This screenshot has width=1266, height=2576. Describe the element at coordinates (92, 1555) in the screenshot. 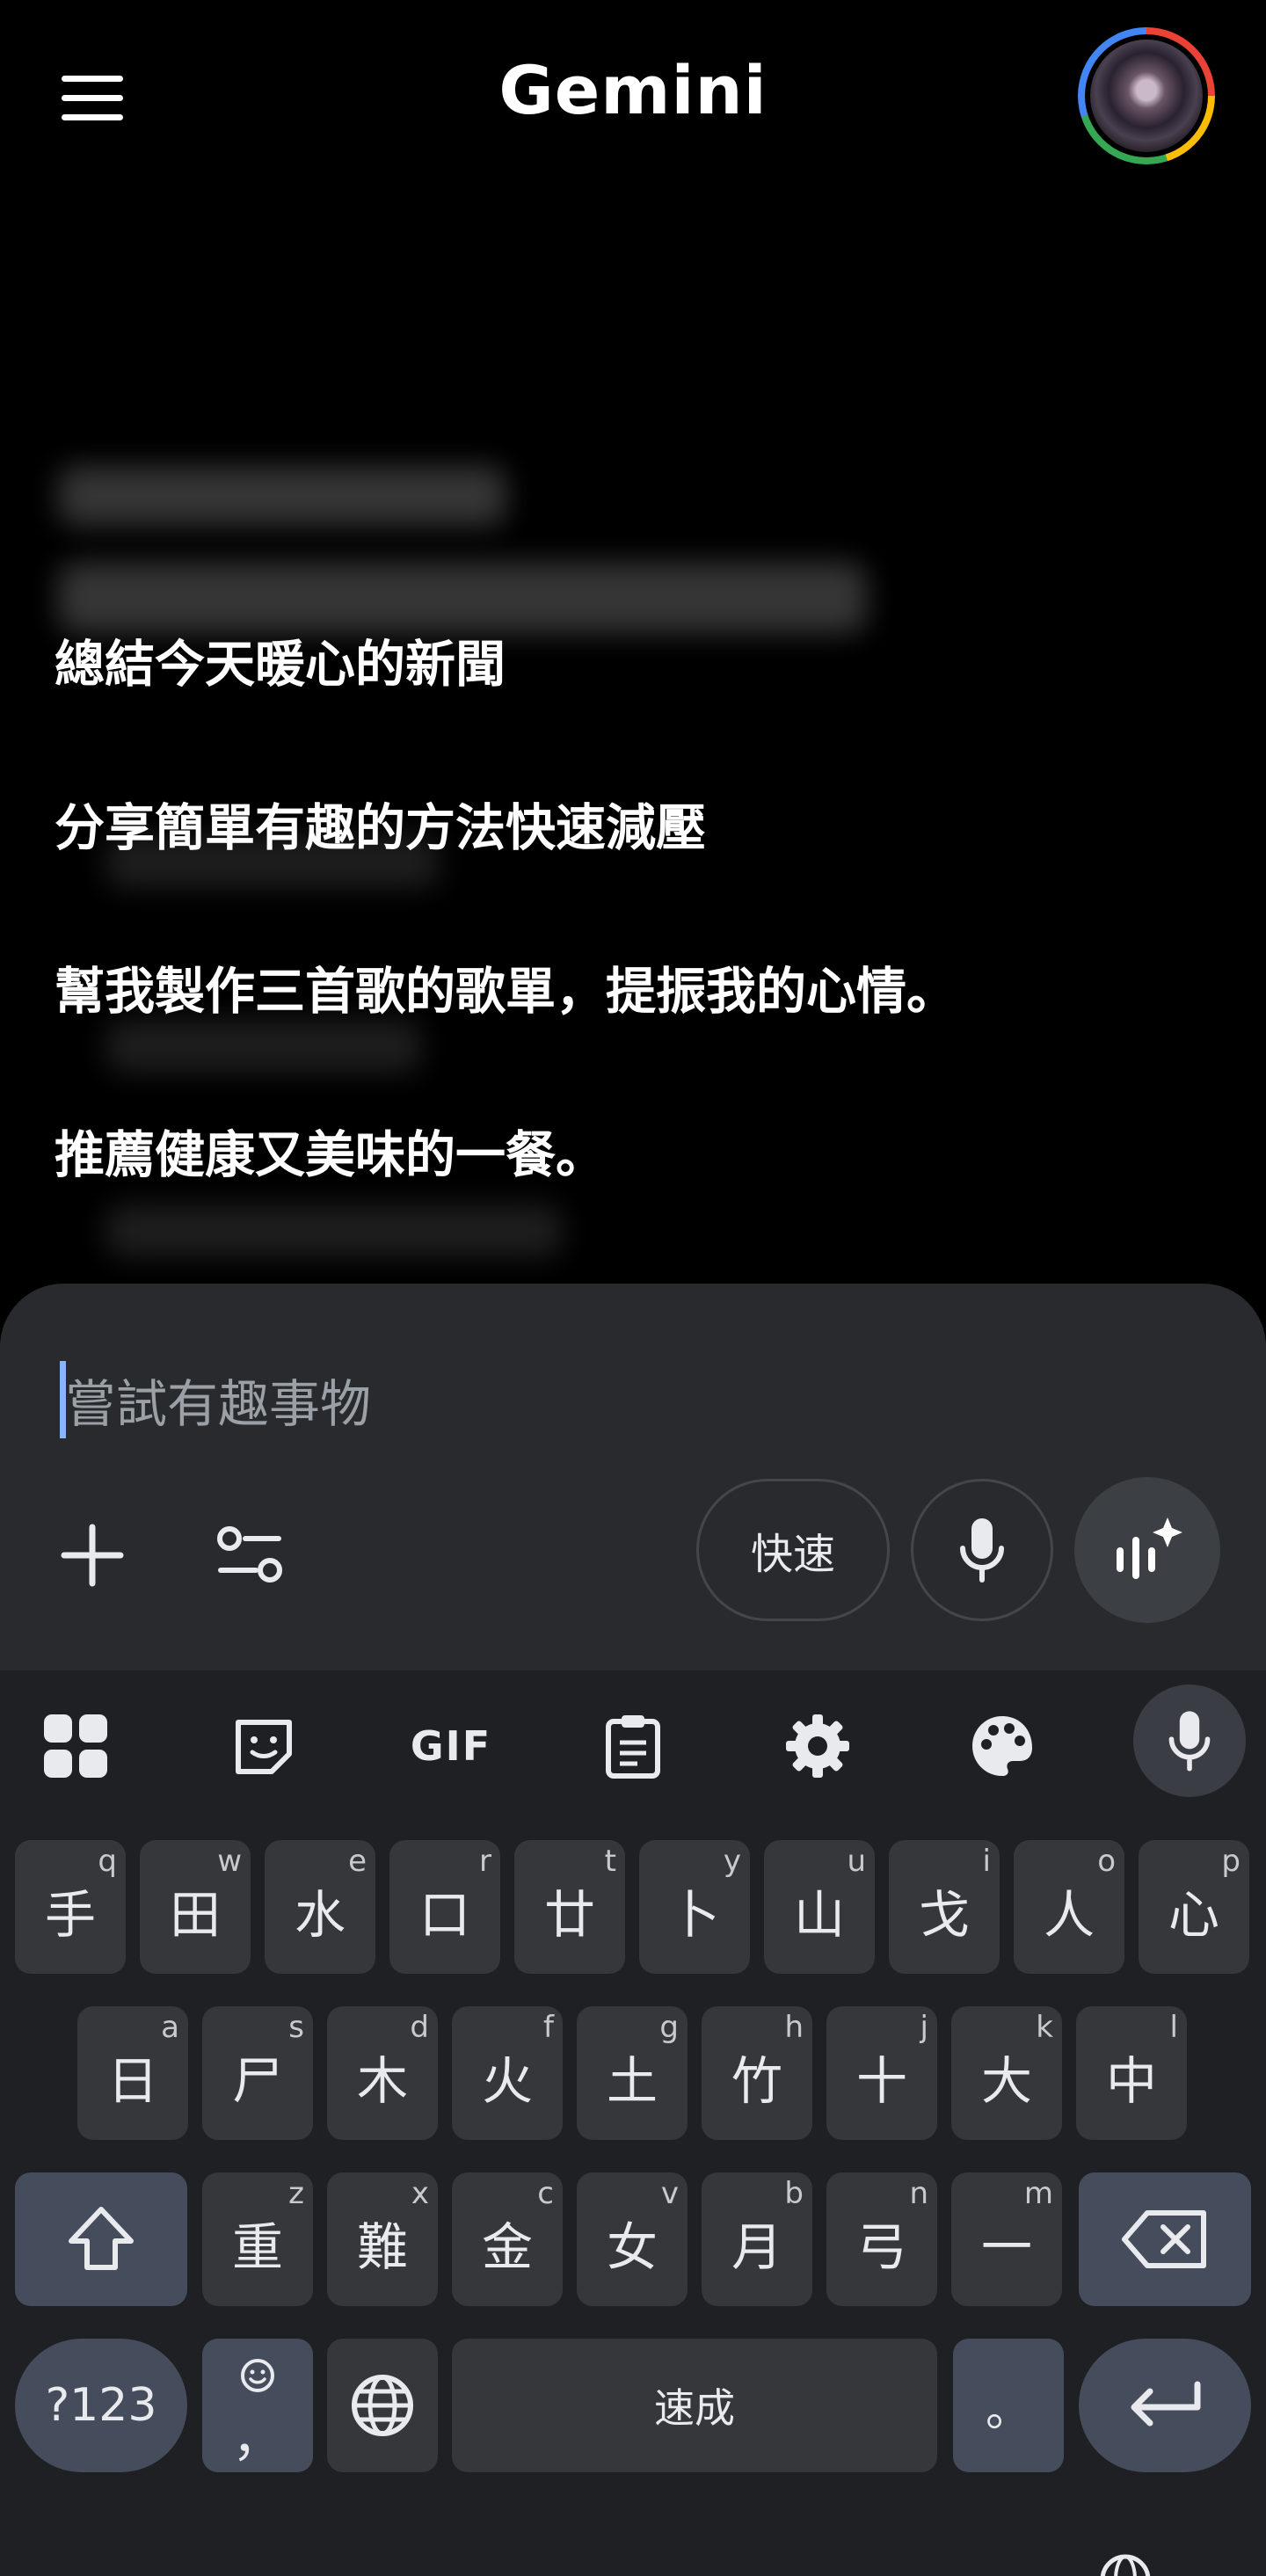

I see `plus-icon` at that location.